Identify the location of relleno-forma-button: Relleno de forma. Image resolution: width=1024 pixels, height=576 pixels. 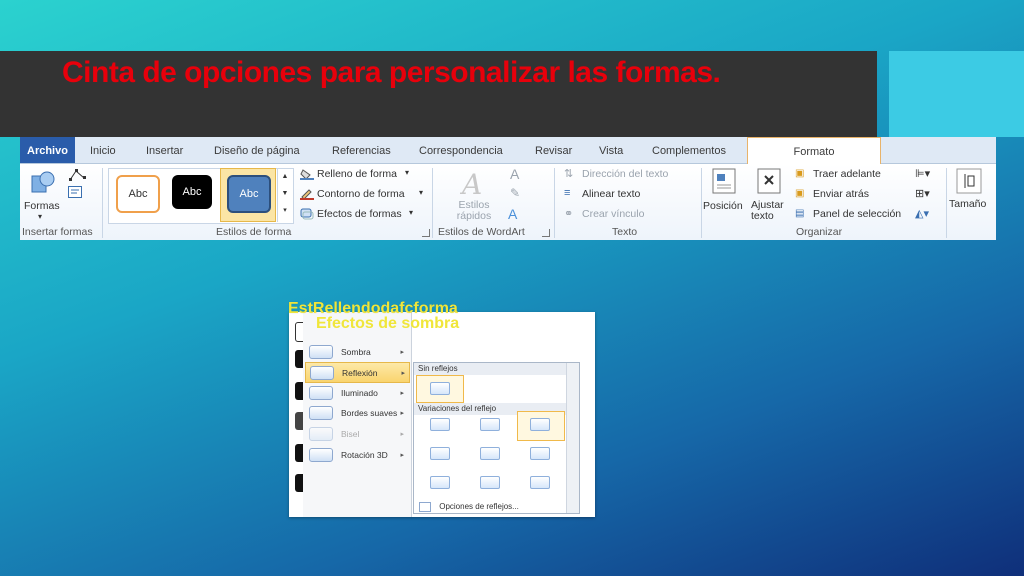
(357, 174).